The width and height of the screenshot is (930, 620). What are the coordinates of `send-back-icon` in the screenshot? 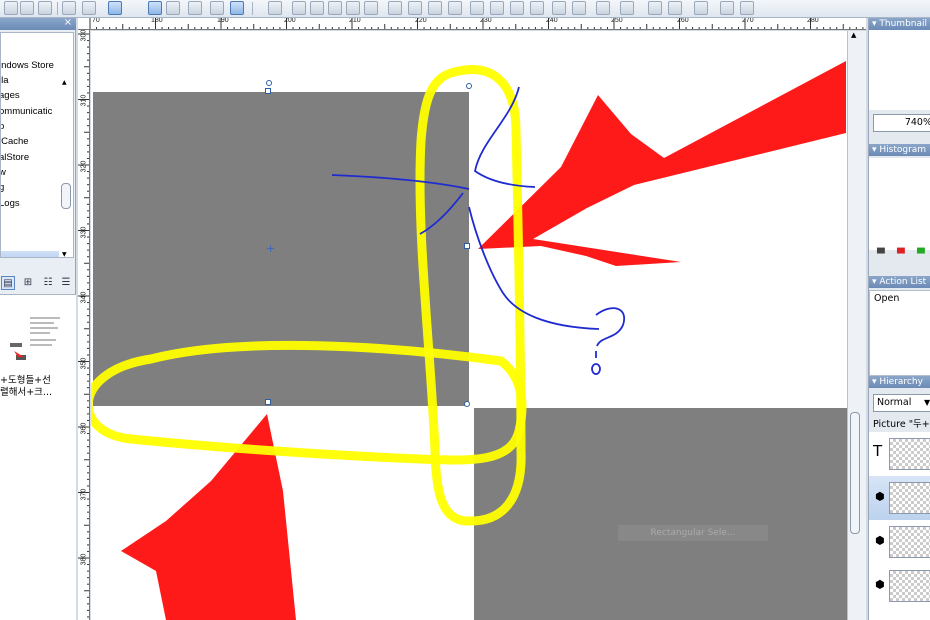 It's located at (455, 8).